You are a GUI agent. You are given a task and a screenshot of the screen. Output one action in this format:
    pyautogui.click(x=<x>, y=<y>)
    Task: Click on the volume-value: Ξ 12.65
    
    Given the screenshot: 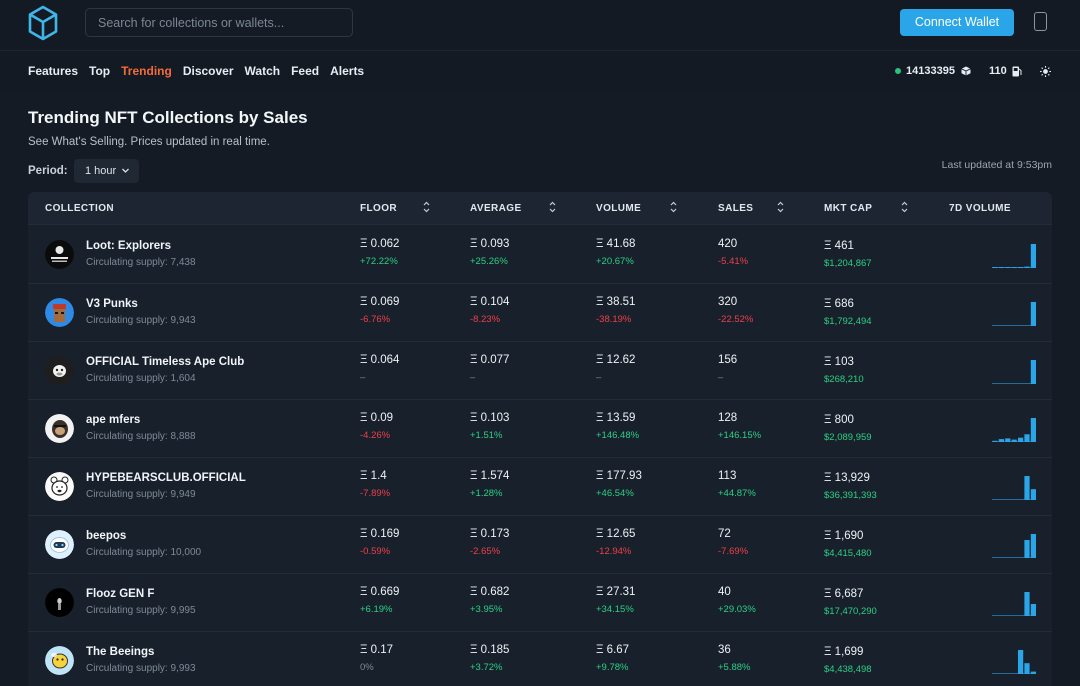 What is the action you would take?
    pyautogui.click(x=616, y=534)
    